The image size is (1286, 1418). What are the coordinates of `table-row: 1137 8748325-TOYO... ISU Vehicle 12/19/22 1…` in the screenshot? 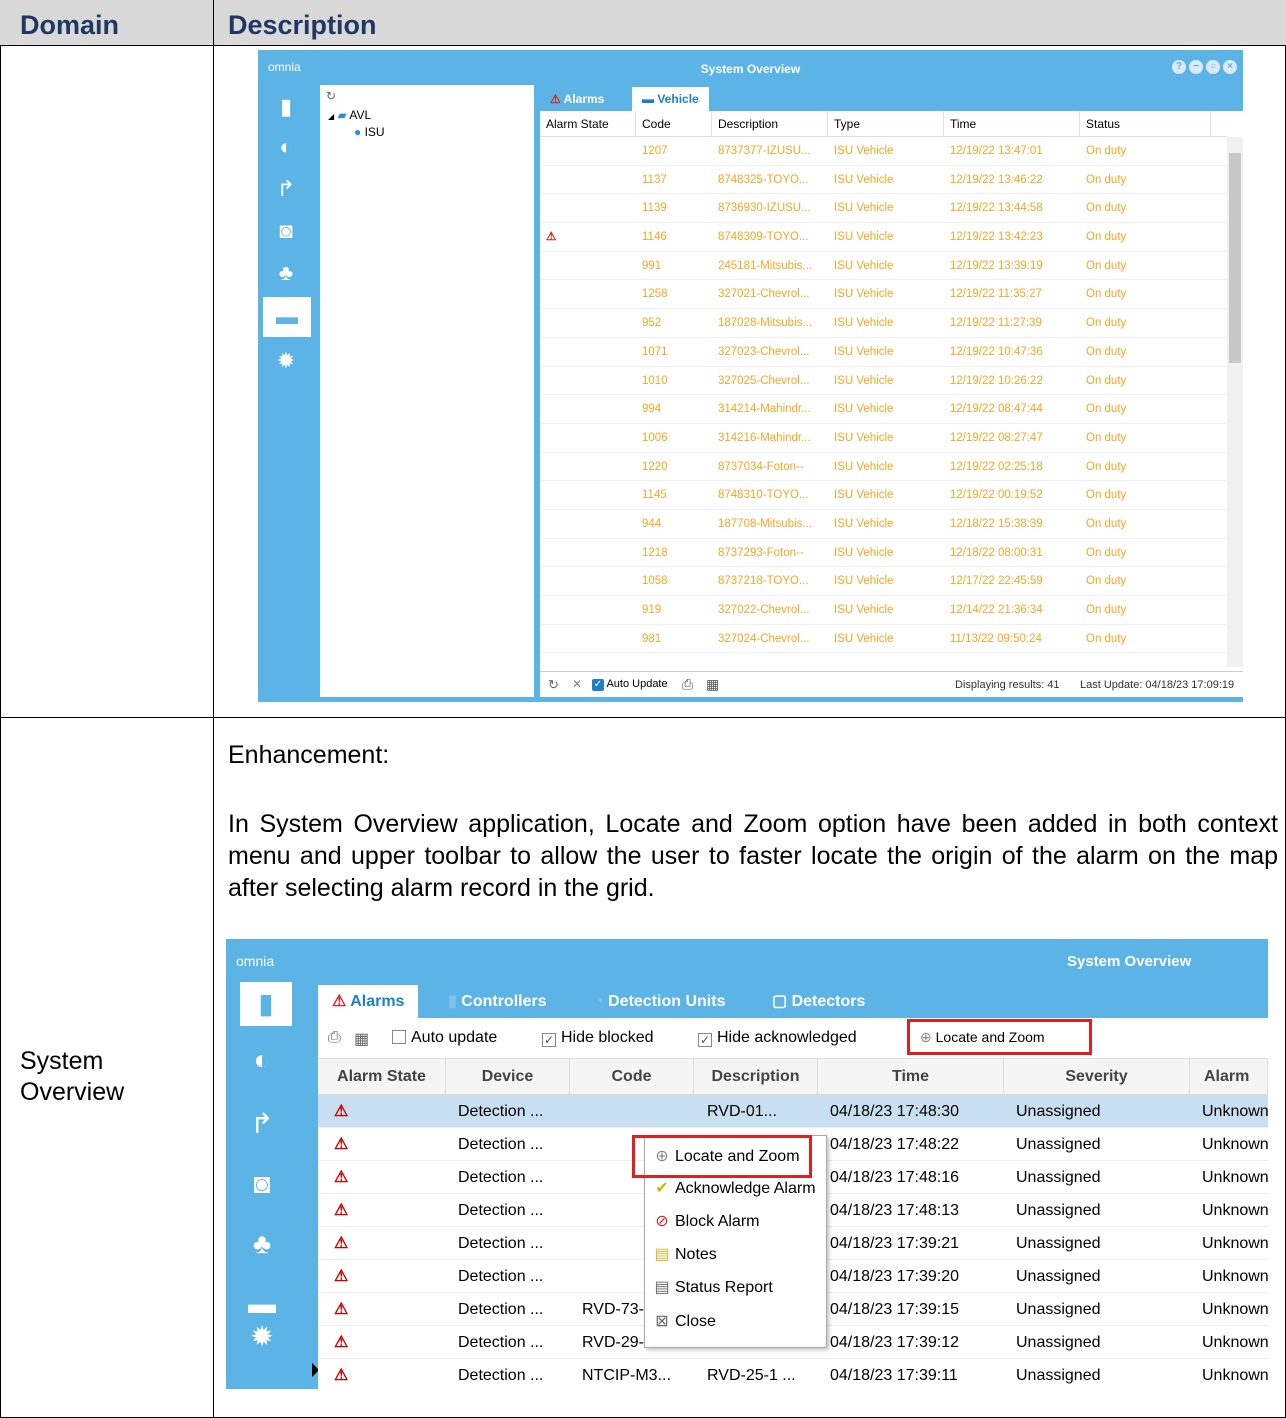 It's located at (883, 180).